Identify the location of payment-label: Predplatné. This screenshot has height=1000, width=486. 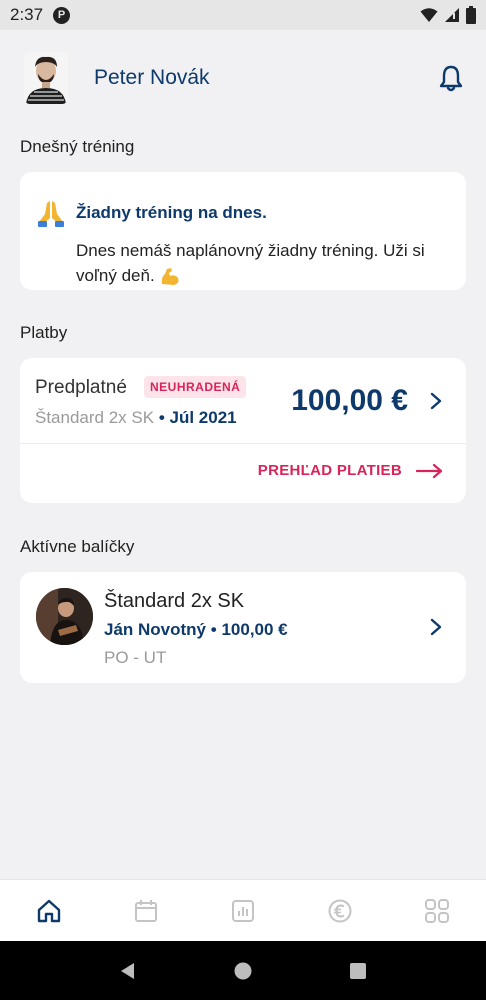
(81, 387).